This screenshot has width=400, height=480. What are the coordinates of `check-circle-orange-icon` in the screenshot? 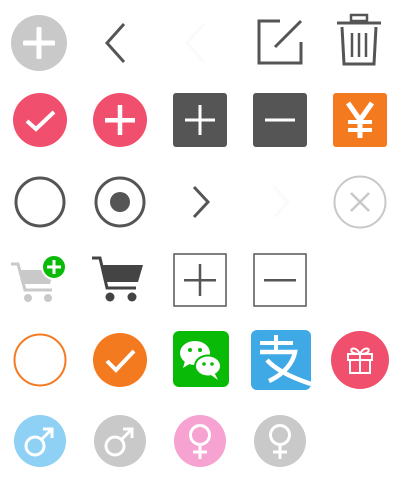 It's located at (120, 360).